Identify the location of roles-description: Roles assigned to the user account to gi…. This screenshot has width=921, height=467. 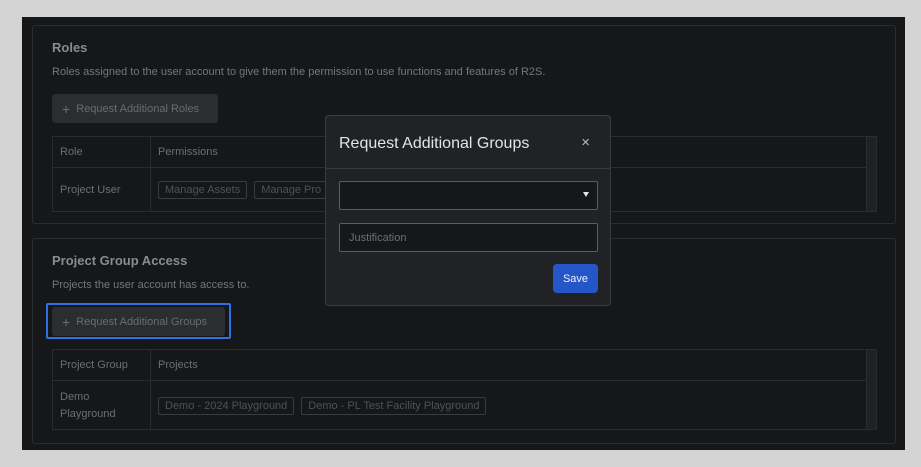
(299, 72).